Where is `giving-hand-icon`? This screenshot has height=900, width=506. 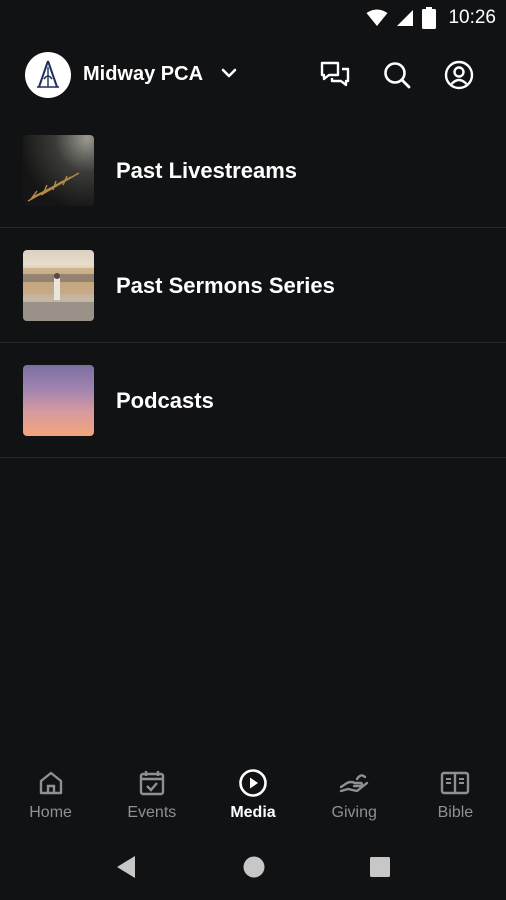 giving-hand-icon is located at coordinates (354, 783).